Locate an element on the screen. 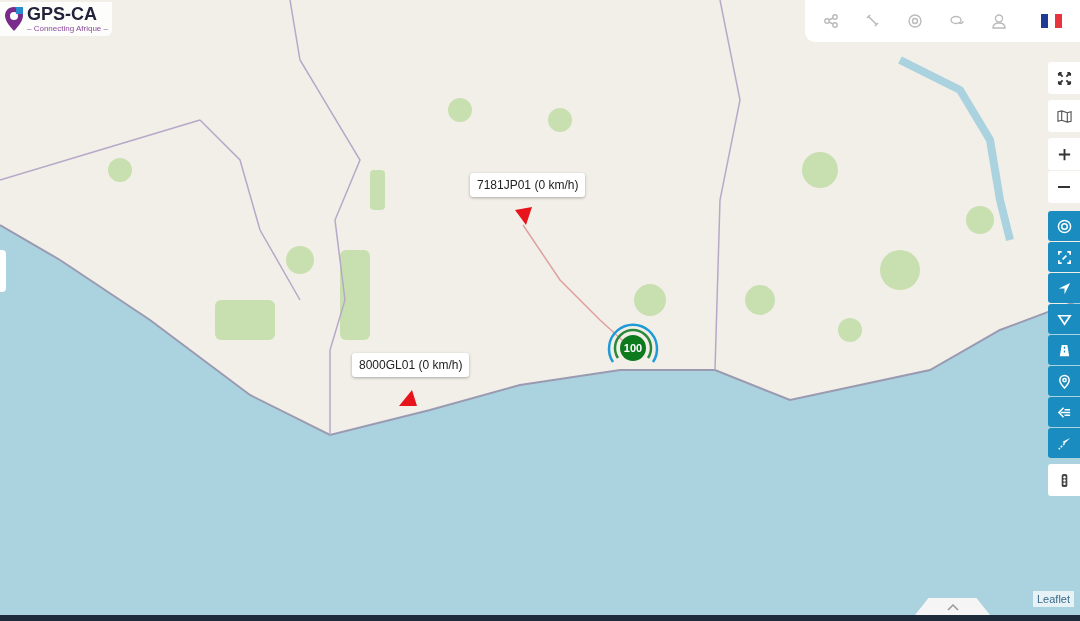  plus-icon is located at coordinates (1064, 154).